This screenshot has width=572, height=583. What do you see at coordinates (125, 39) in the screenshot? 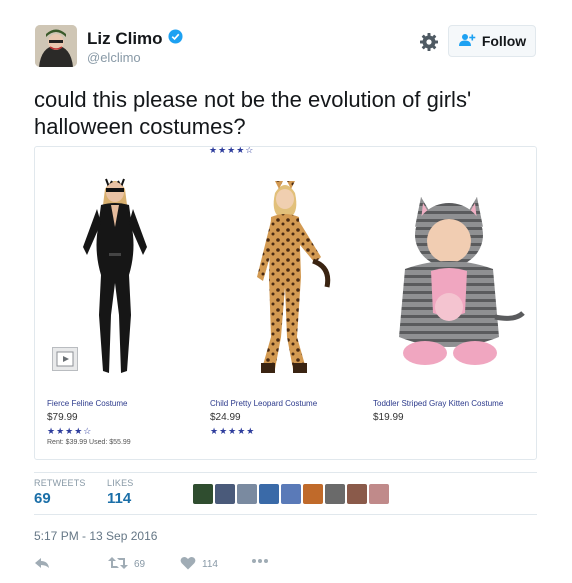
I see `display-name-text: Liz Climo` at bounding box center [125, 39].